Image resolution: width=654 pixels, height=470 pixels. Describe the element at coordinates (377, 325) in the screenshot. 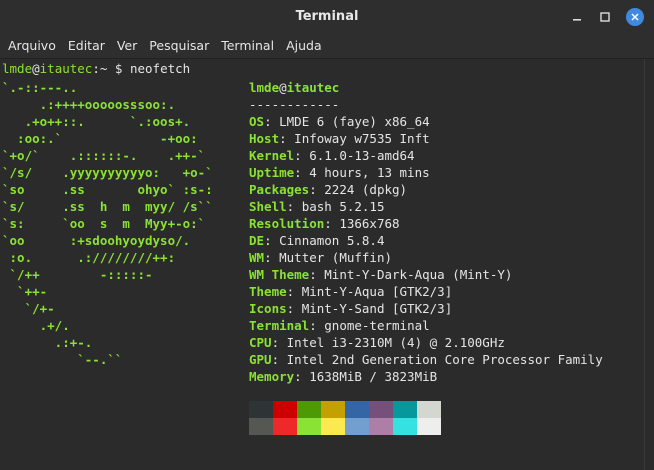

I see `info-value: gnome-terminal` at that location.